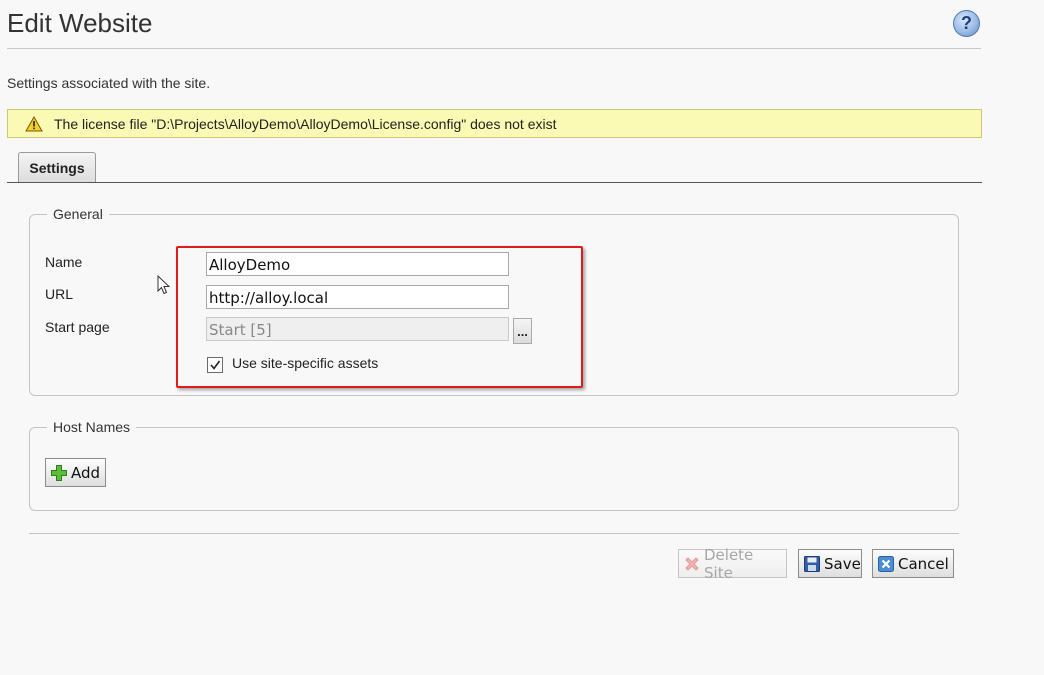 This screenshot has width=1044, height=675. I want to click on url-input, so click(357, 297).